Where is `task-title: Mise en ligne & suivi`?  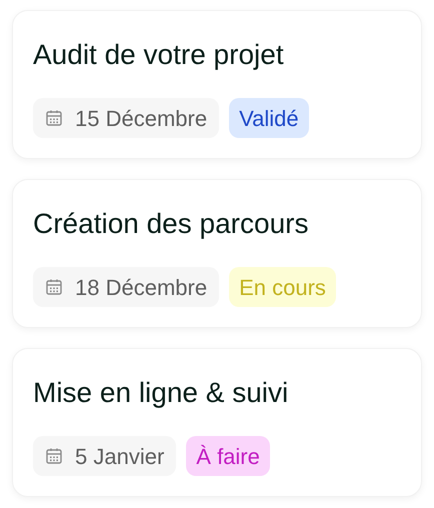 task-title: Mise en ligne & suivi is located at coordinates (161, 393).